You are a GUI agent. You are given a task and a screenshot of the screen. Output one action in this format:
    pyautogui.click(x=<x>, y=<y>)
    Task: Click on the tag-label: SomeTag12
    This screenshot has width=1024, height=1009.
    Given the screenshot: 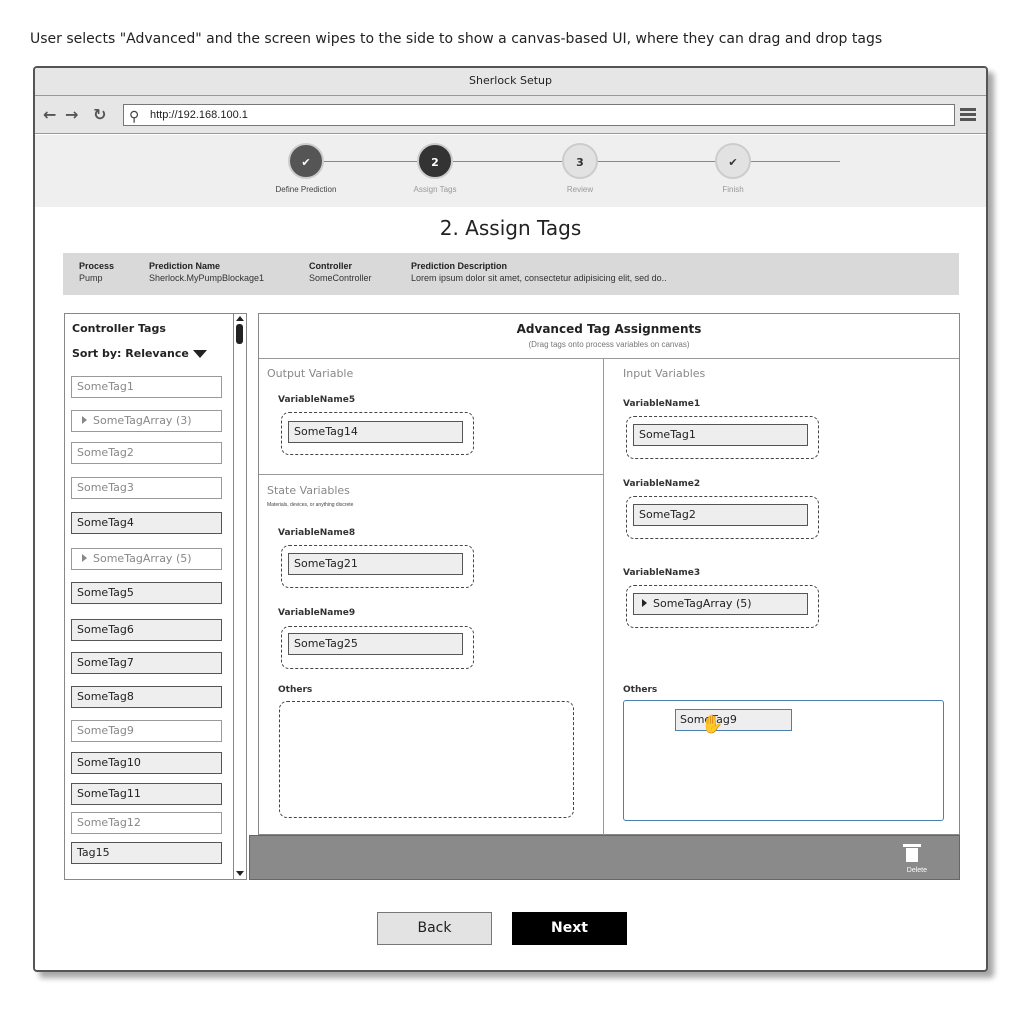 What is the action you would take?
    pyautogui.click(x=109, y=822)
    